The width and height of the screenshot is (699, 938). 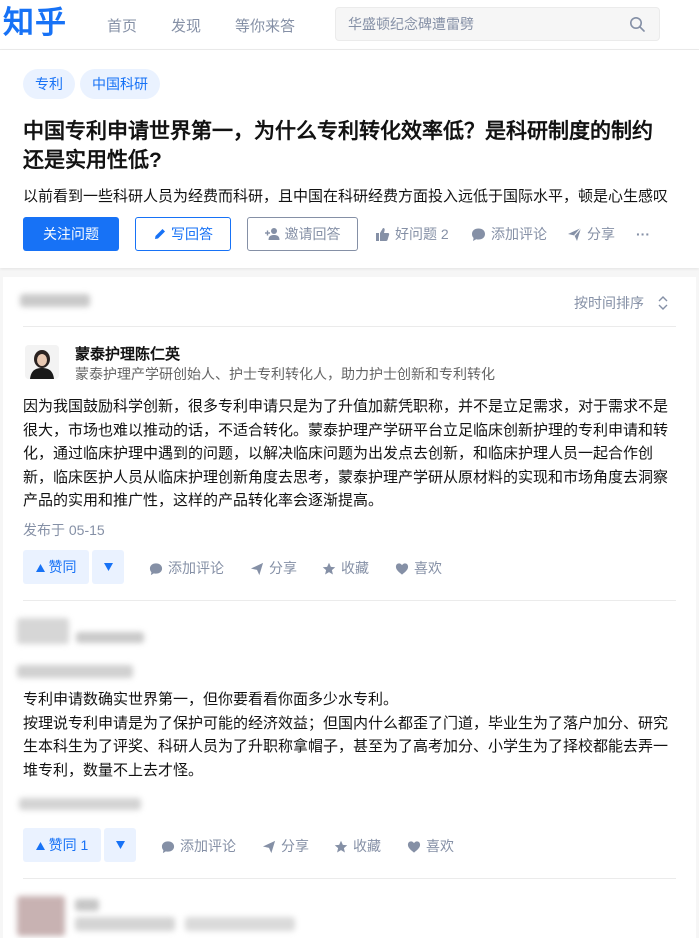 I want to click on good-question-button: 好问题 2, so click(x=412, y=234).